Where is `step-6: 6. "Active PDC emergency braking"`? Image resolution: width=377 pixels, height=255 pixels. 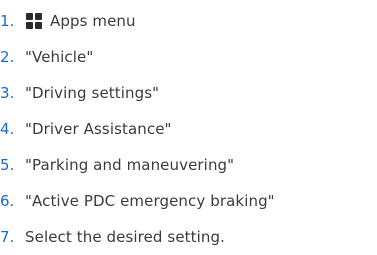 step-6: 6. "Active PDC emergency braking" is located at coordinates (188, 201).